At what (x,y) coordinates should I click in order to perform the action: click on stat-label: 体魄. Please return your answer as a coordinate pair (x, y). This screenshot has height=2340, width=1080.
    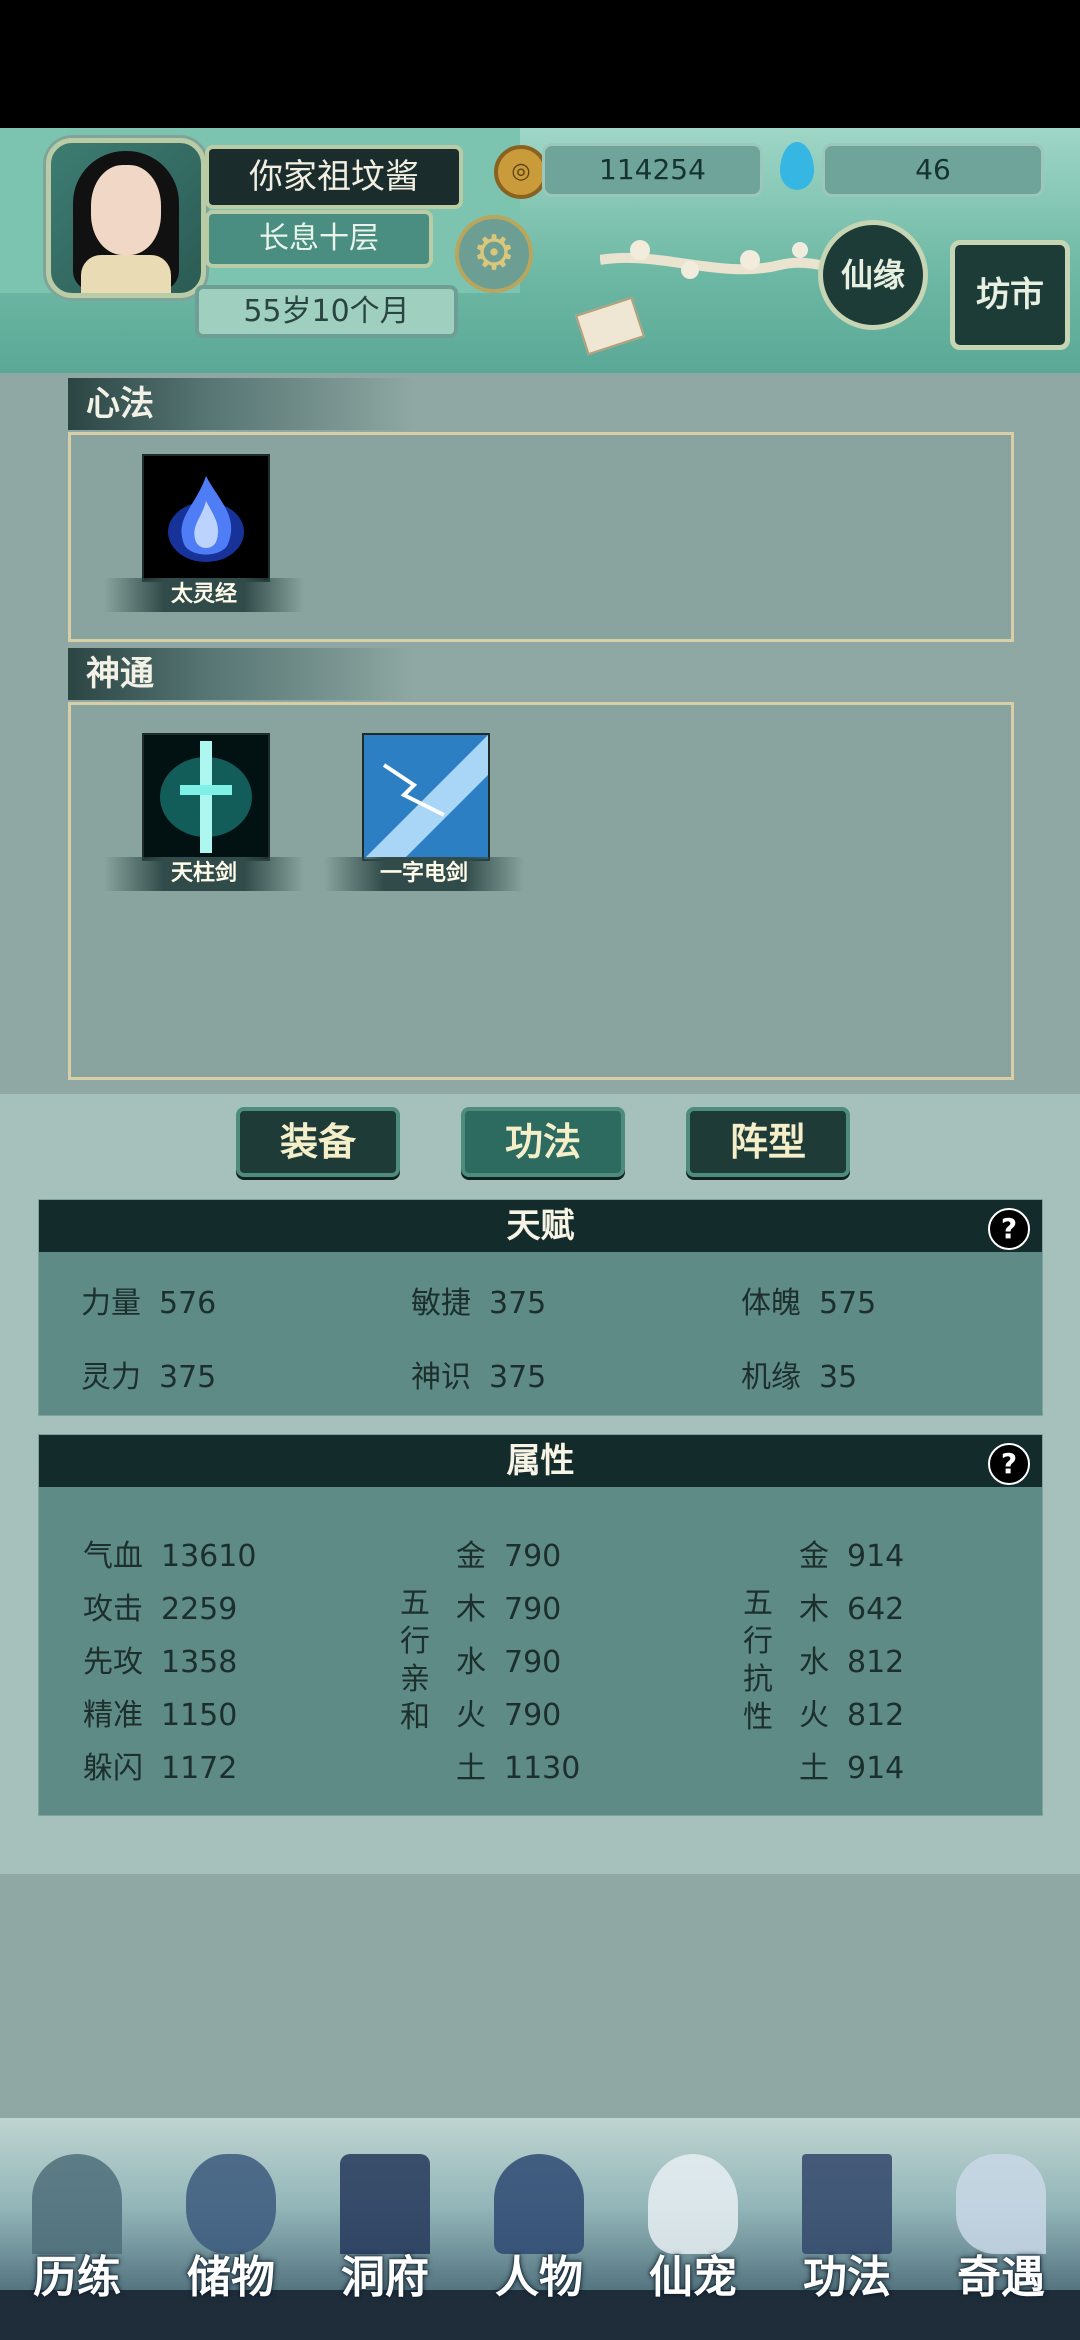
    Looking at the image, I should click on (771, 1303).